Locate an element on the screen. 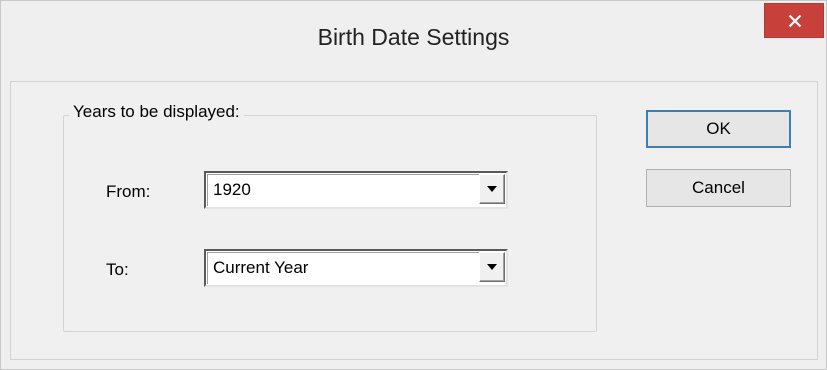 The image size is (827, 370). close-icon is located at coordinates (795, 21).